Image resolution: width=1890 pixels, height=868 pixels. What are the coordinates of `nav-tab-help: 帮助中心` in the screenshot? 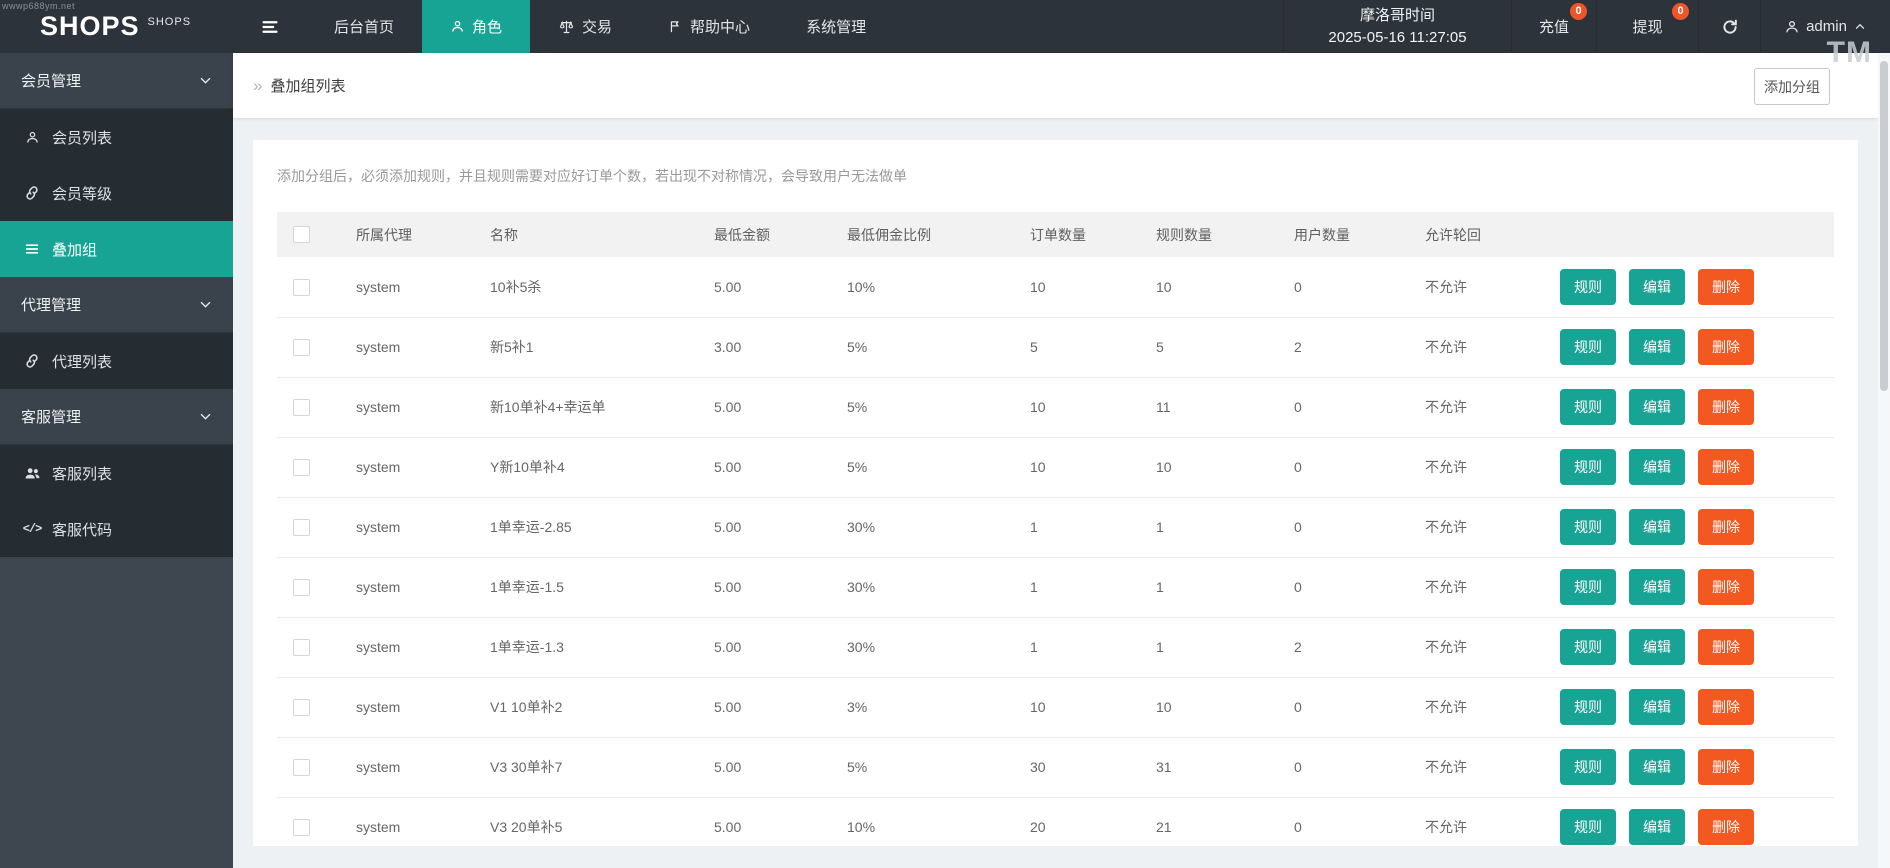 It's located at (709, 26).